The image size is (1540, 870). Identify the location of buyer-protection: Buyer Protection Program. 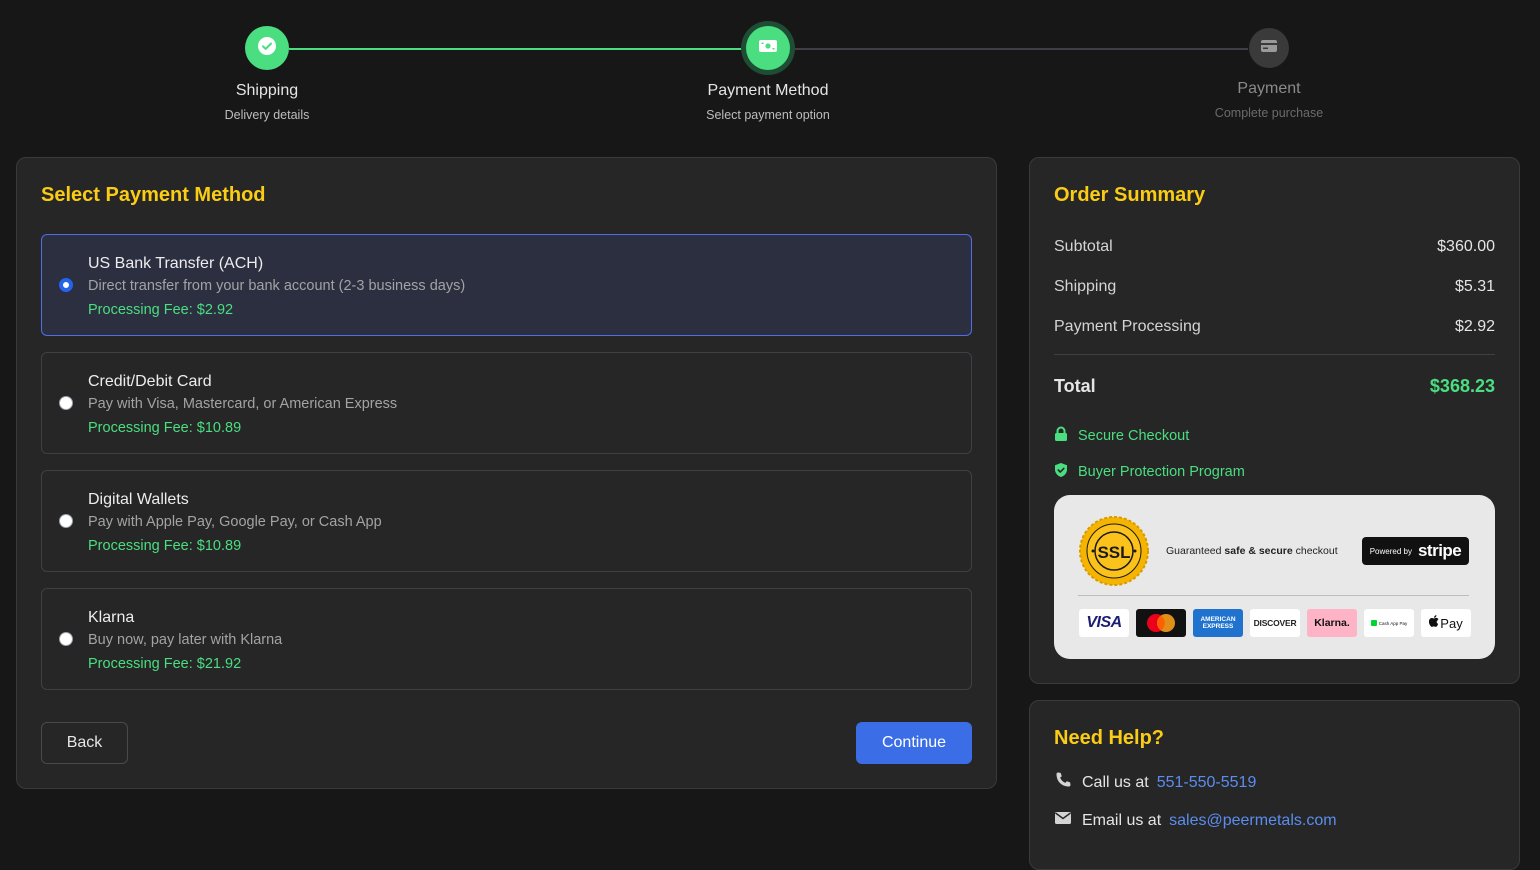
(1149, 472).